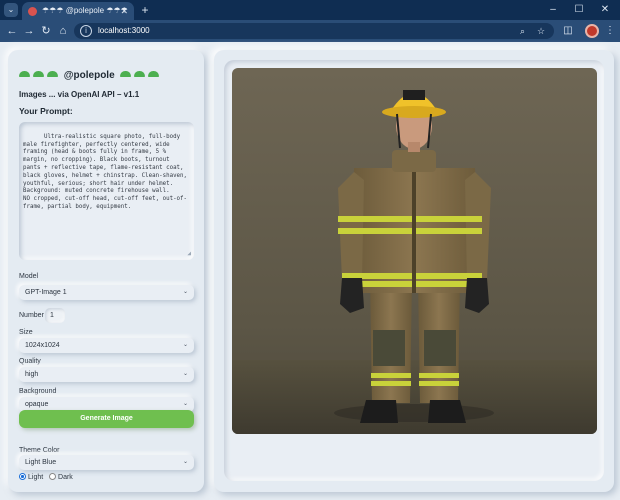 The height and width of the screenshot is (500, 620). Describe the element at coordinates (522, 31) in the screenshot. I see `search-icon: ⌕` at that location.